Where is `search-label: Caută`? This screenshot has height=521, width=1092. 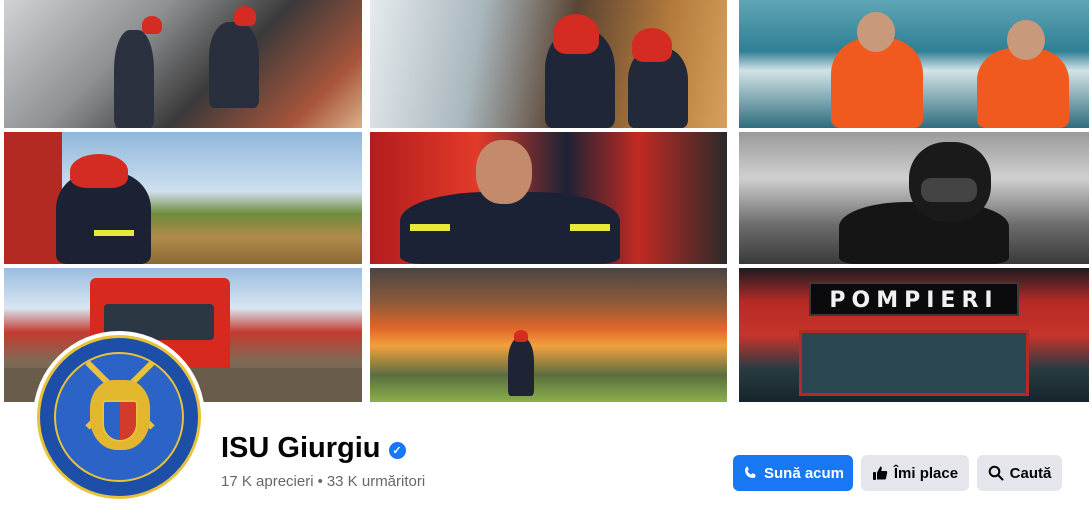
search-label: Caută is located at coordinates (1030, 473).